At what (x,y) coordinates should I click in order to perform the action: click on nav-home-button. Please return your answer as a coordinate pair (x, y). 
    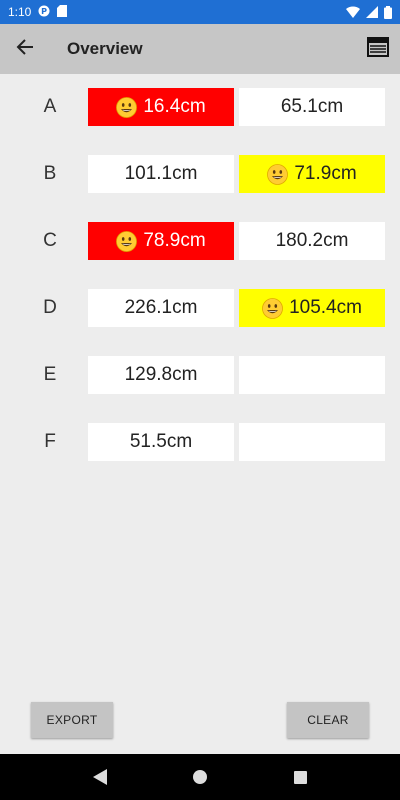
    Looking at the image, I should click on (200, 777).